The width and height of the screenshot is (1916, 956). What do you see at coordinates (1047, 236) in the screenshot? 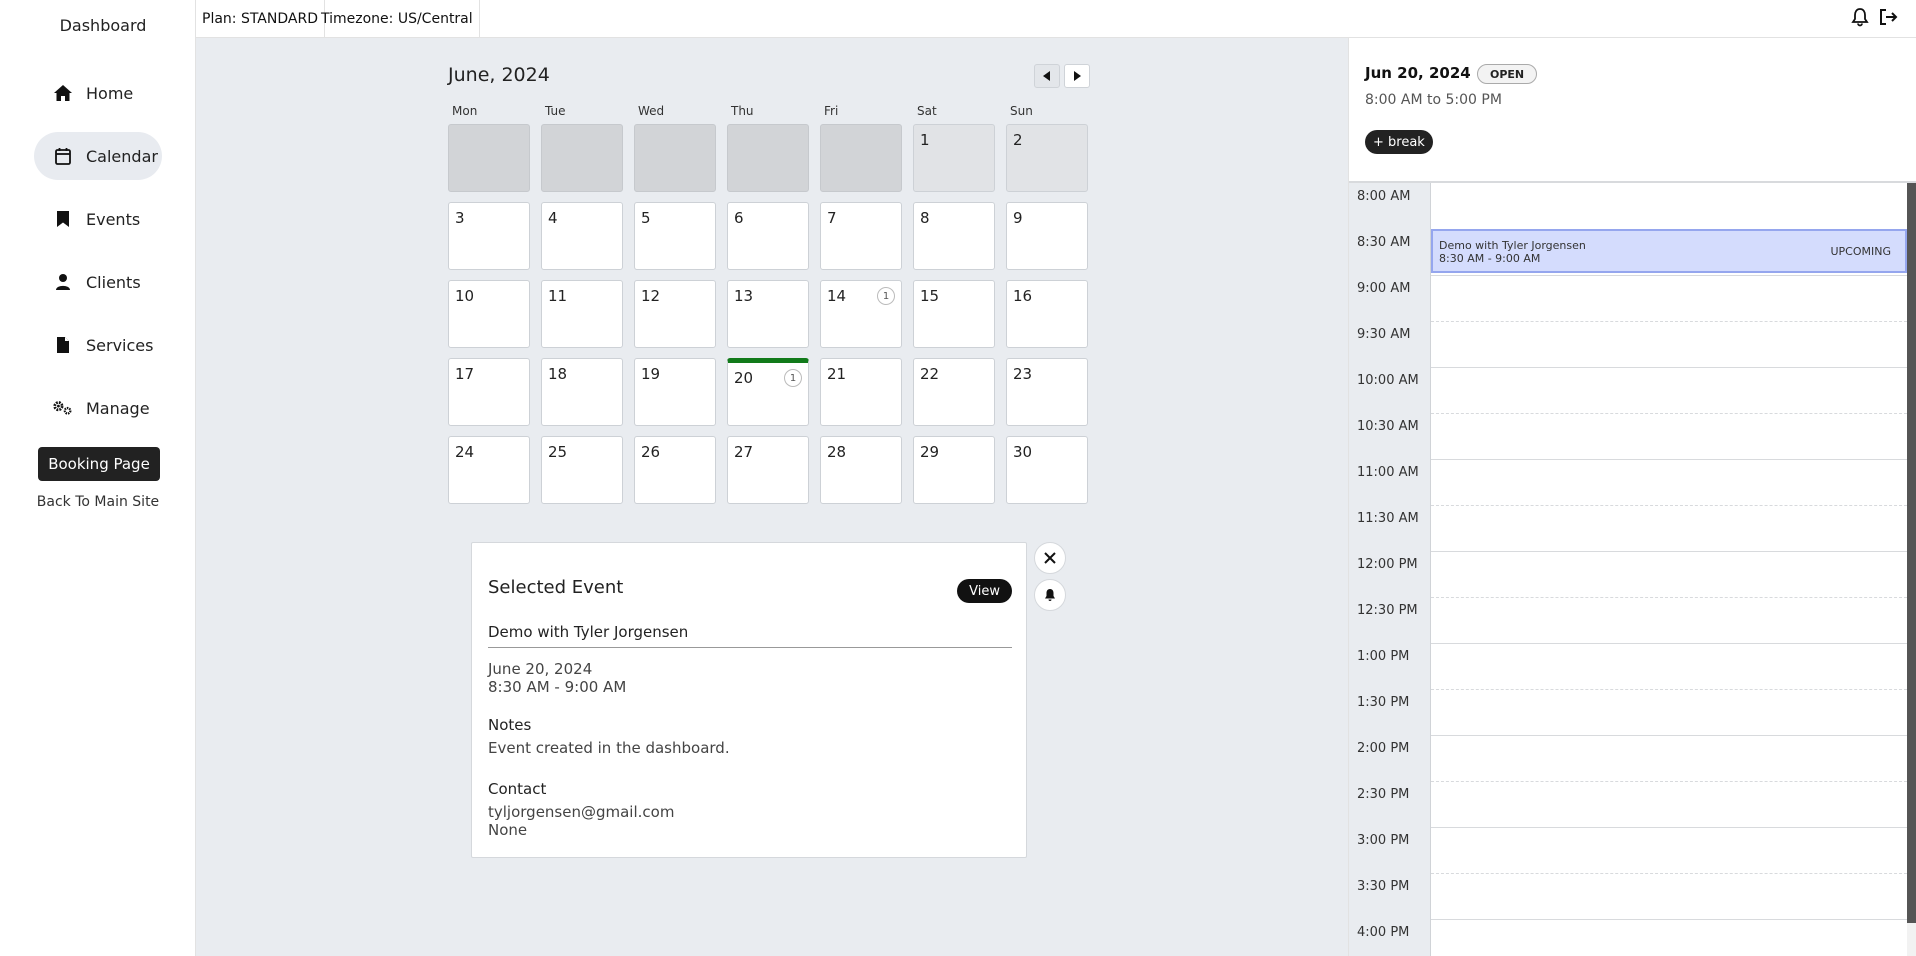
I see `calendar-day: 9` at bounding box center [1047, 236].